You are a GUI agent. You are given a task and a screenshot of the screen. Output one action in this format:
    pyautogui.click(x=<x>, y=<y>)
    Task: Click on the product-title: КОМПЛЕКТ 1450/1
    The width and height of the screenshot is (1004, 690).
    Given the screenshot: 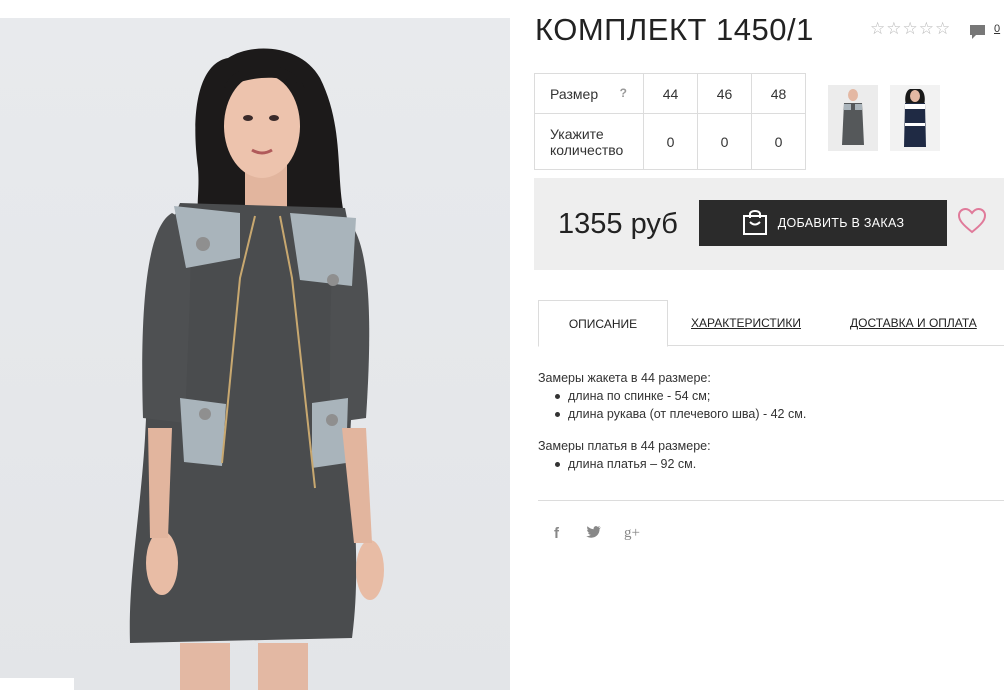 What is the action you would take?
    pyautogui.click(x=674, y=29)
    